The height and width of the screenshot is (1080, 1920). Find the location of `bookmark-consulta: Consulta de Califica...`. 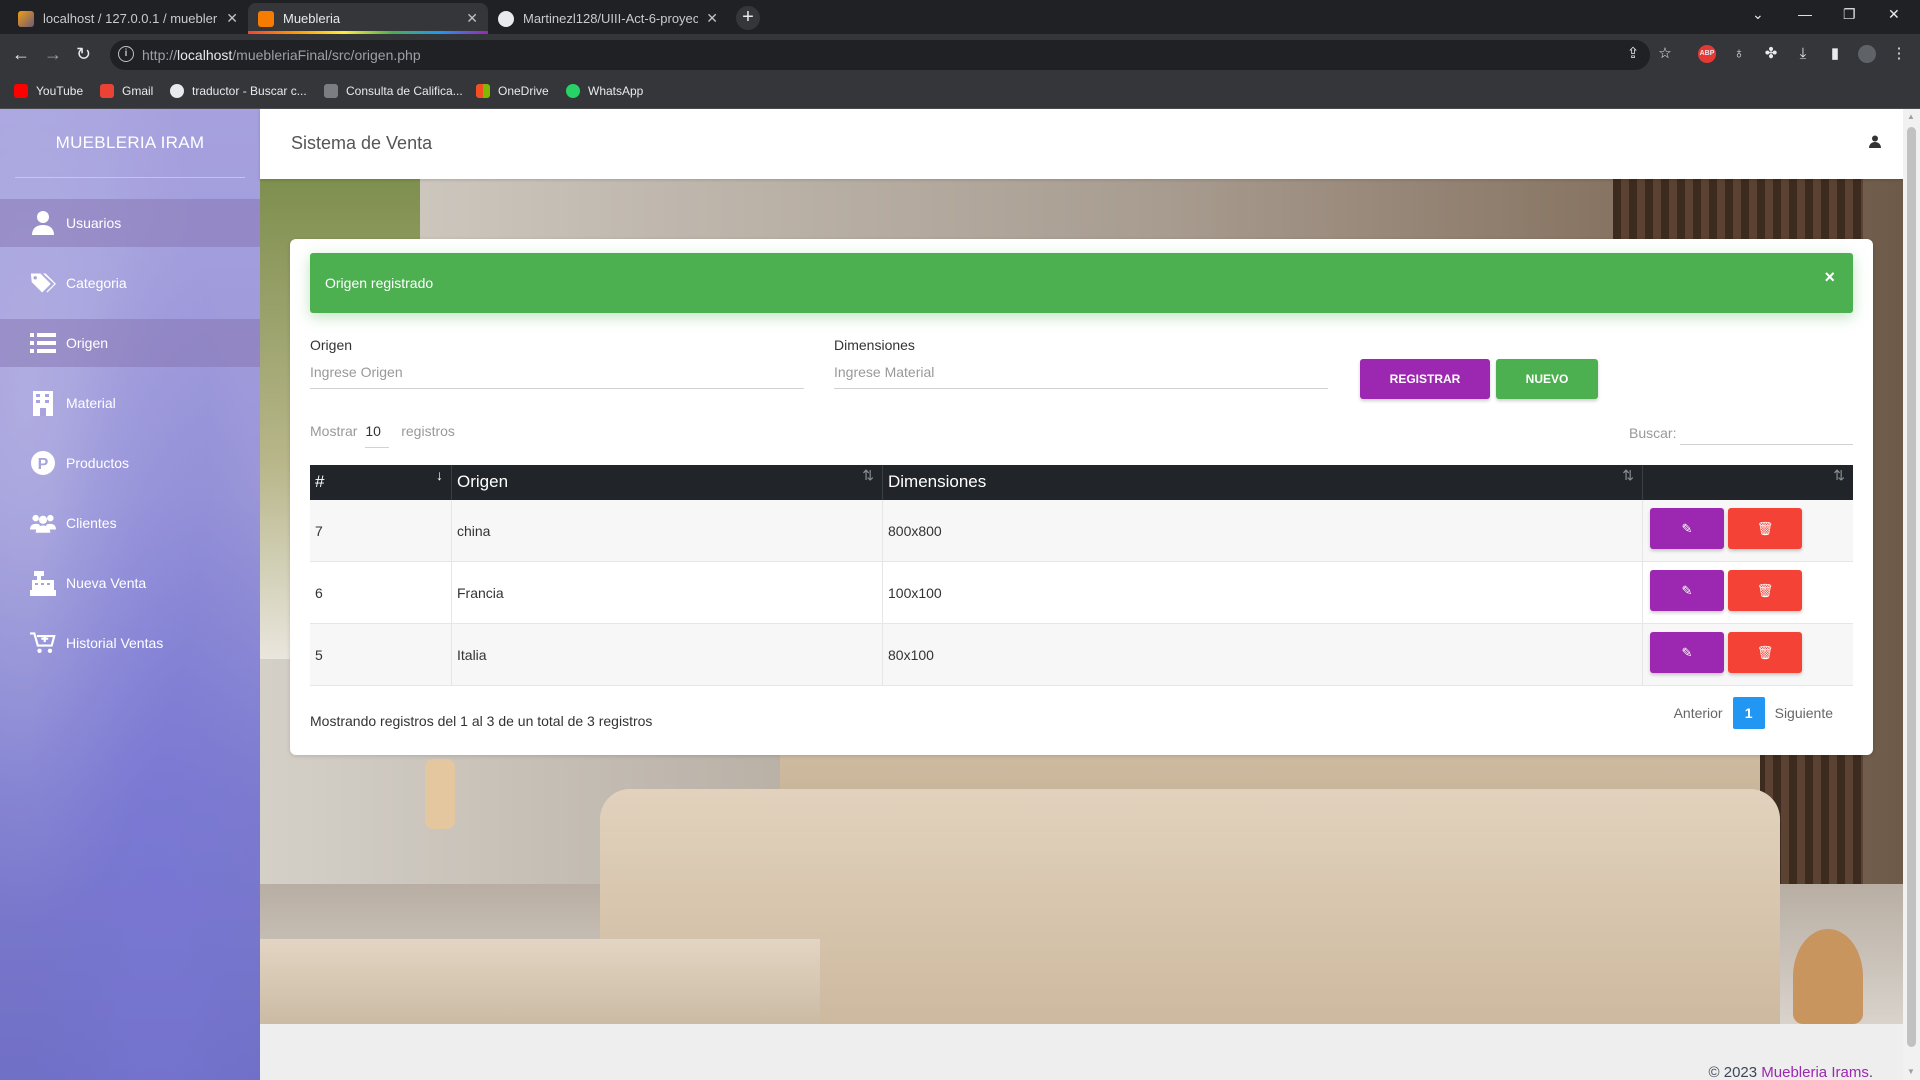

bookmark-consulta: Consulta de Califica... is located at coordinates (393, 91).